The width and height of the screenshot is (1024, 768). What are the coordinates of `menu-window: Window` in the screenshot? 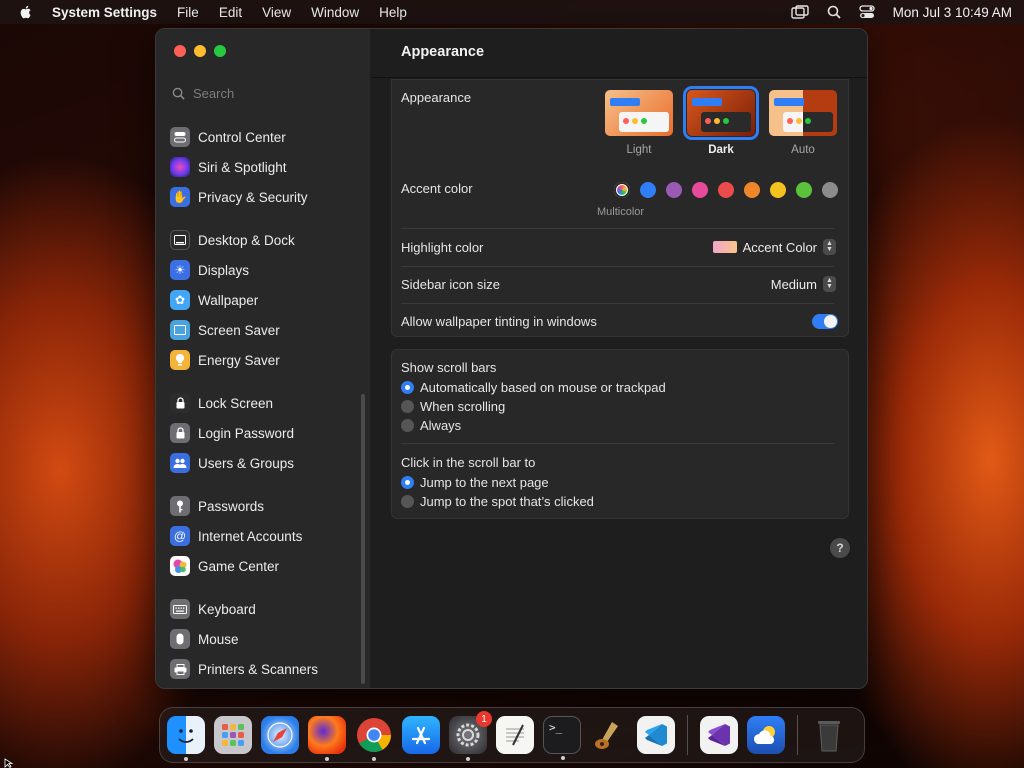 It's located at (335, 12).